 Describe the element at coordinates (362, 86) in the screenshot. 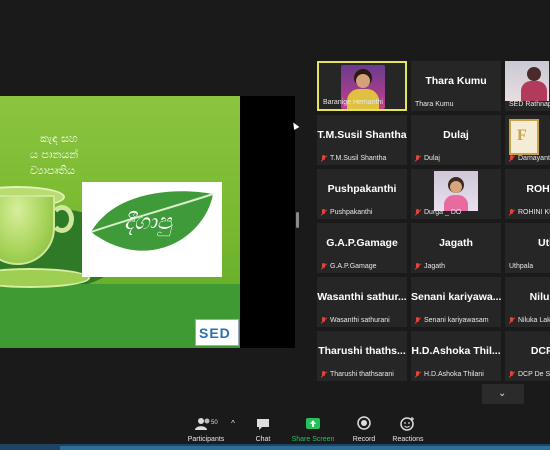

I see `participant-tile: Baranige Hemanthi` at that location.